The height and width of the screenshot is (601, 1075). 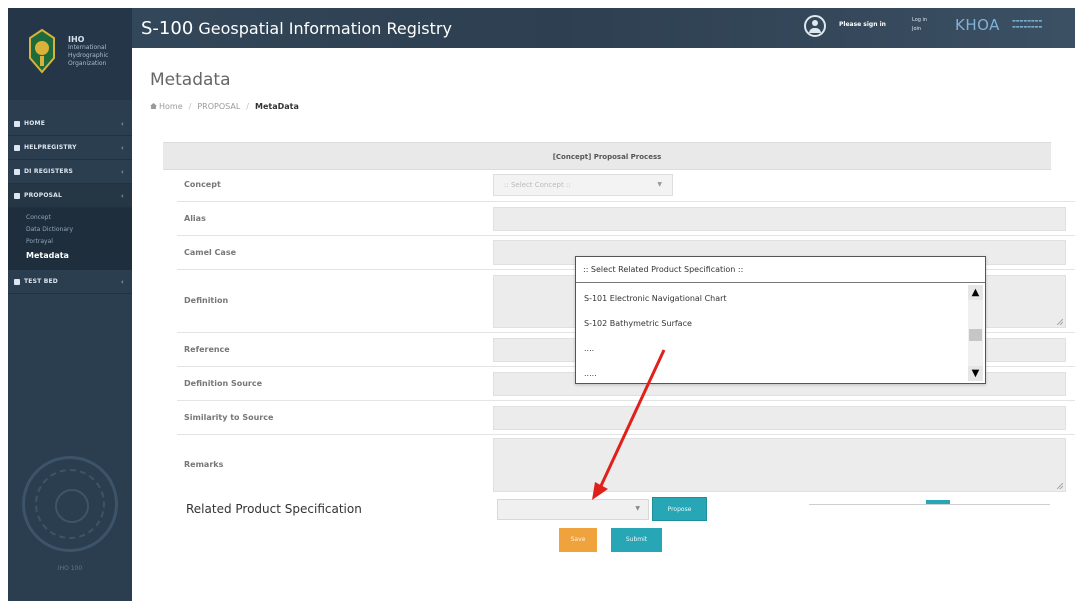 I want to click on scrollbar-thumb, so click(x=975, y=335).